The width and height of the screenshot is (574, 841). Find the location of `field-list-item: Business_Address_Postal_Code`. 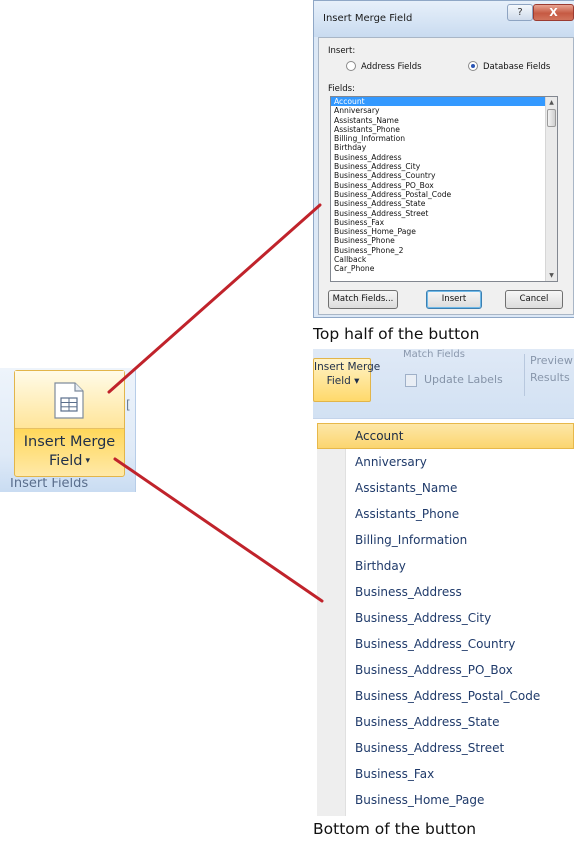

field-list-item: Business_Address_Postal_Code is located at coordinates (444, 194).